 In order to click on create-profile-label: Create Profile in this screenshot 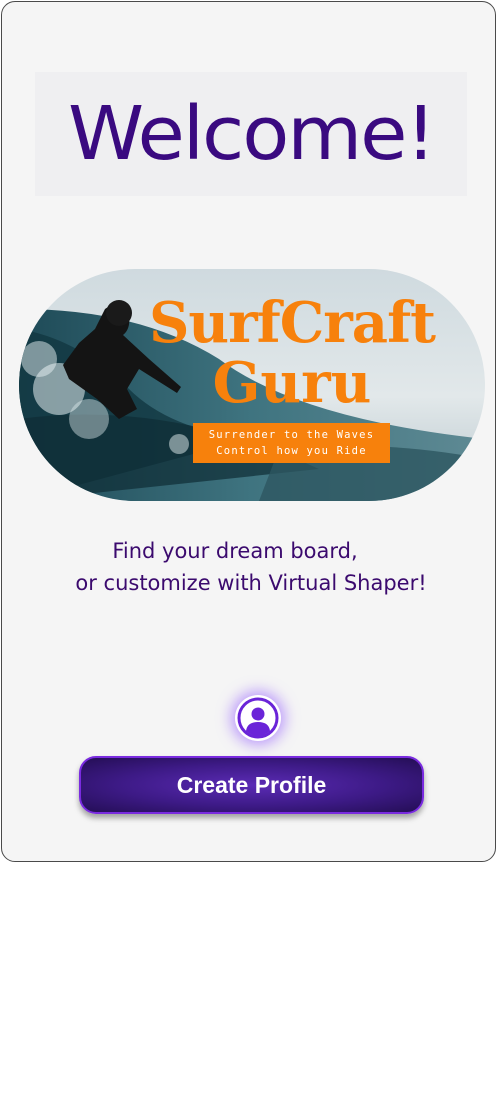, I will do `click(251, 784)`.